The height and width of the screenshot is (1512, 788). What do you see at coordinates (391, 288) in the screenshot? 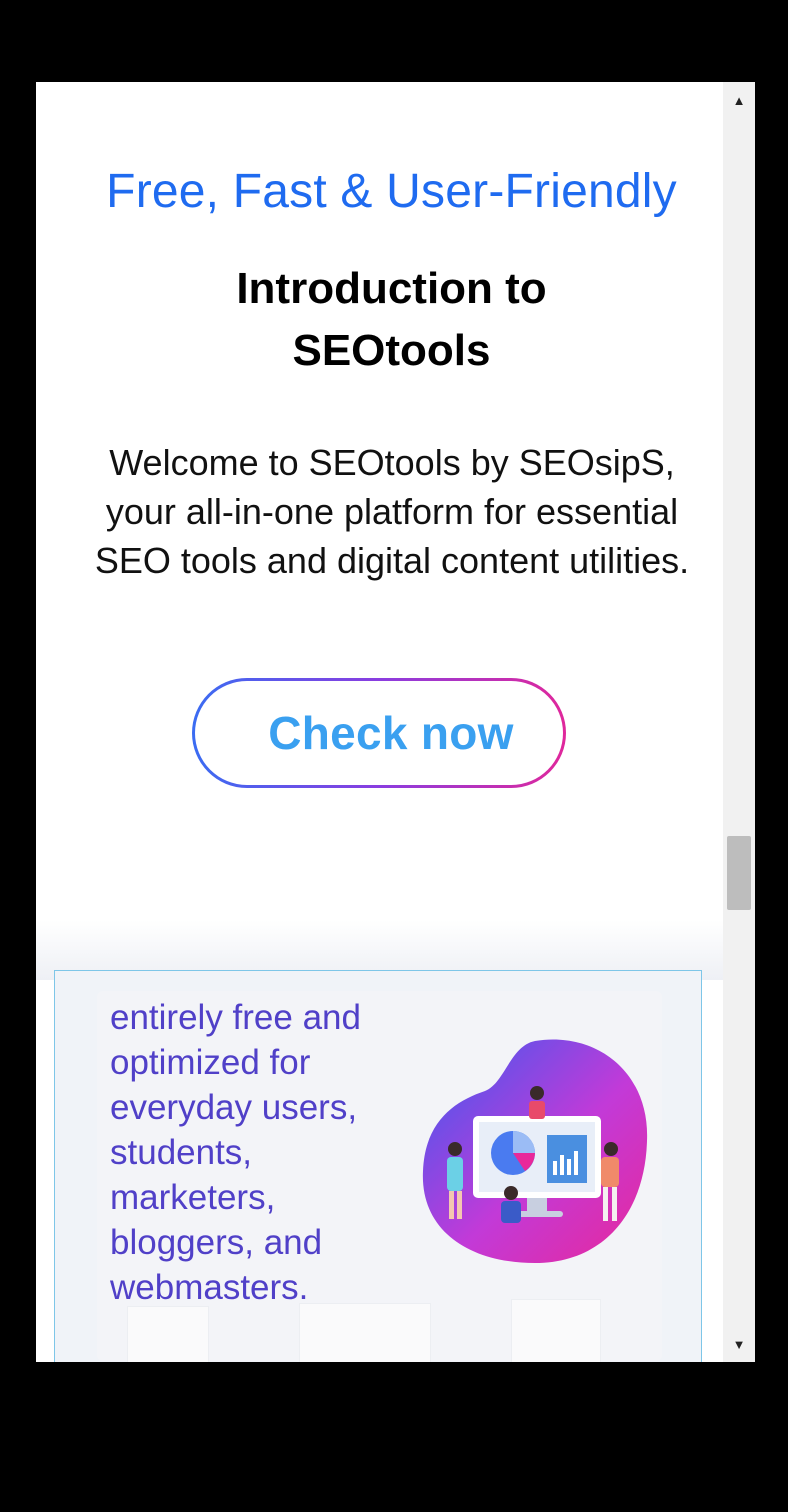
I see `page-title-line-1: Introduction to` at bounding box center [391, 288].